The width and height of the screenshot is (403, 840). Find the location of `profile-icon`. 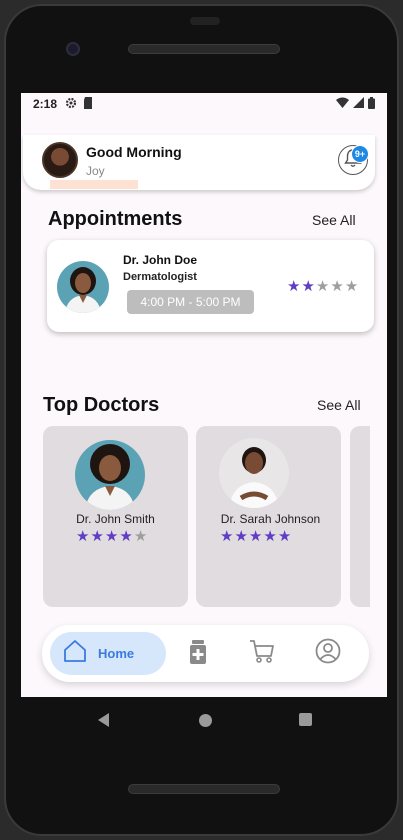

profile-icon is located at coordinates (328, 653).